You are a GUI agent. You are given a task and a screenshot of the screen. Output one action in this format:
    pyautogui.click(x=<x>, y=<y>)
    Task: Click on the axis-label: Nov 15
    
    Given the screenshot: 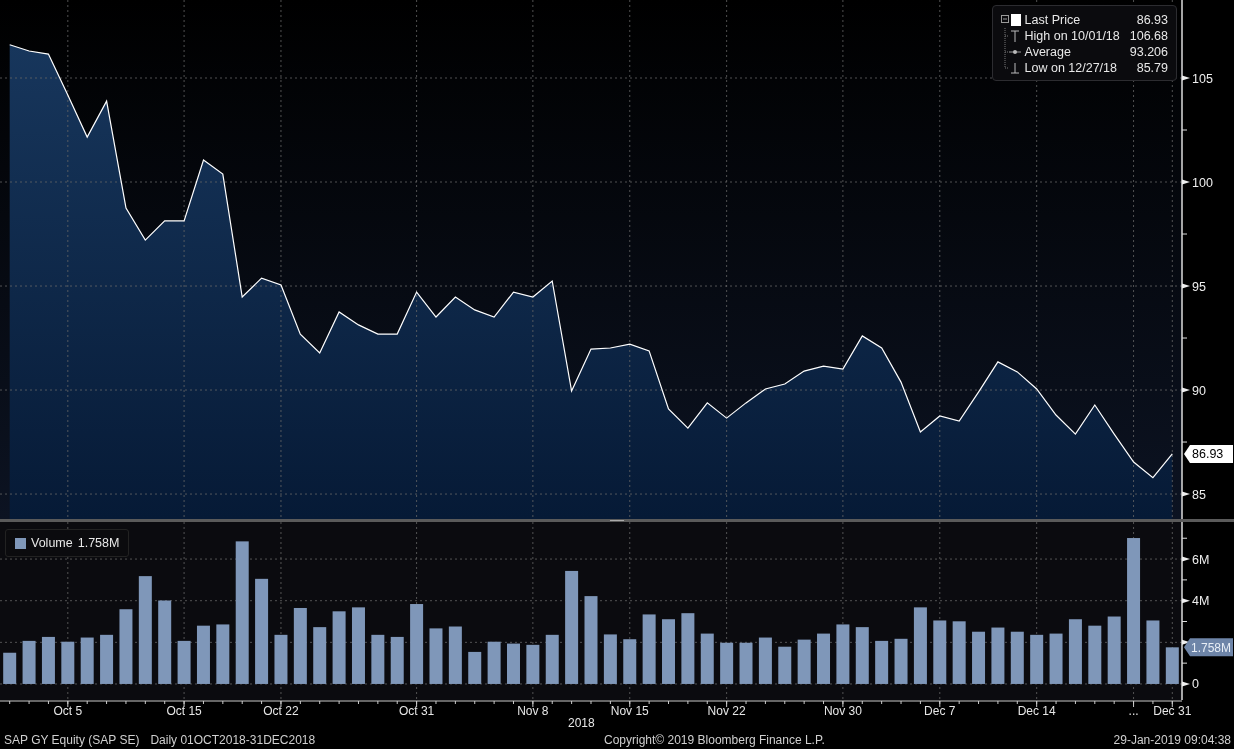 What is the action you would take?
    pyautogui.click(x=629, y=711)
    